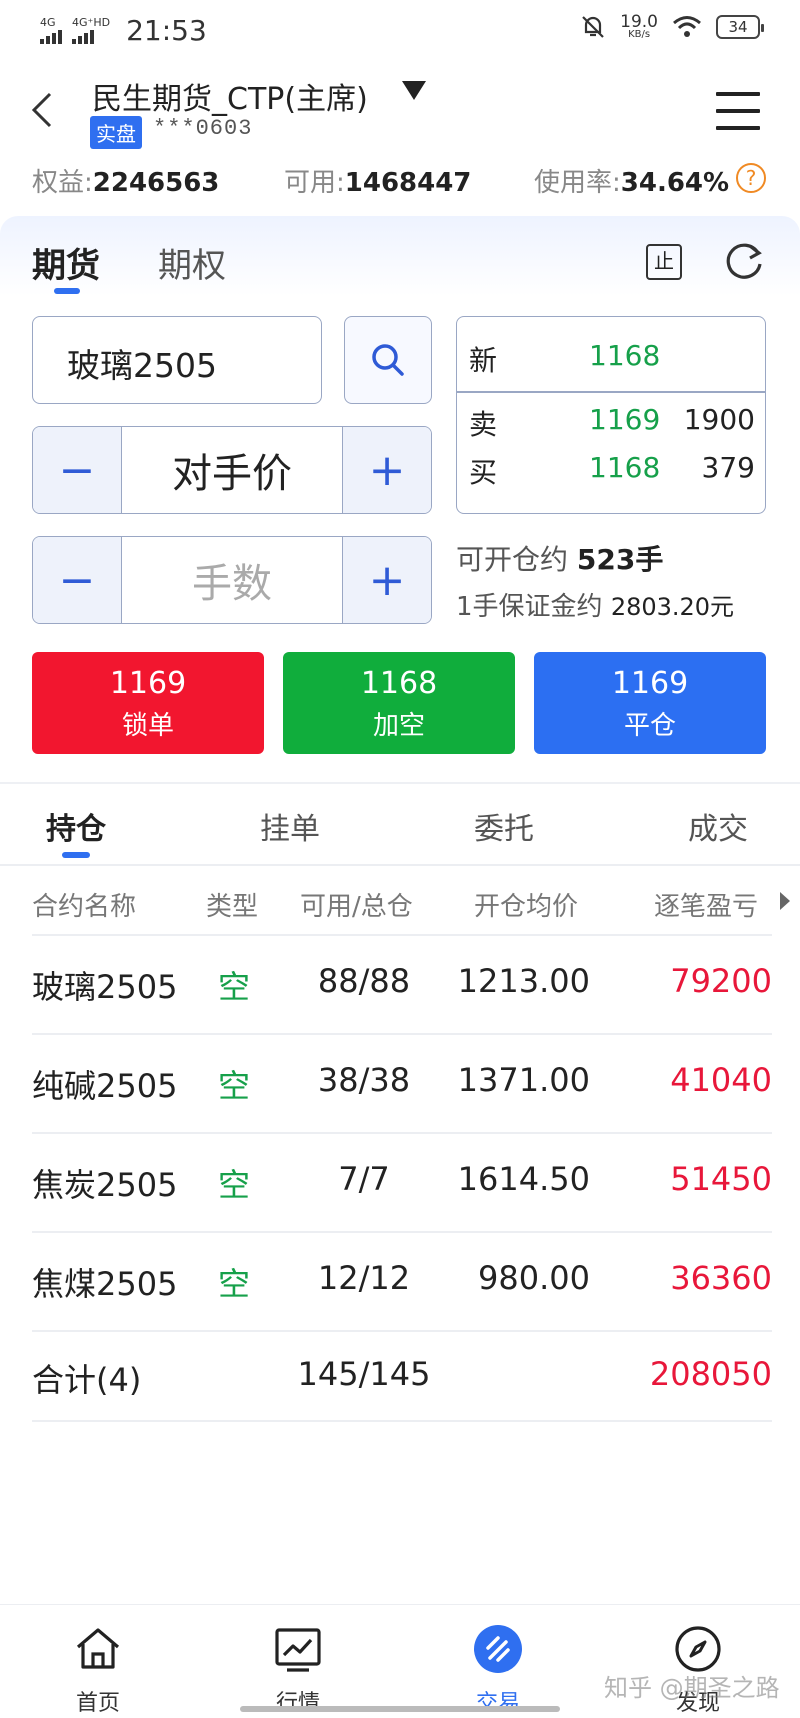 The width and height of the screenshot is (800, 1718). I want to click on usage-rate: 使用率:34.64%, so click(631, 180).